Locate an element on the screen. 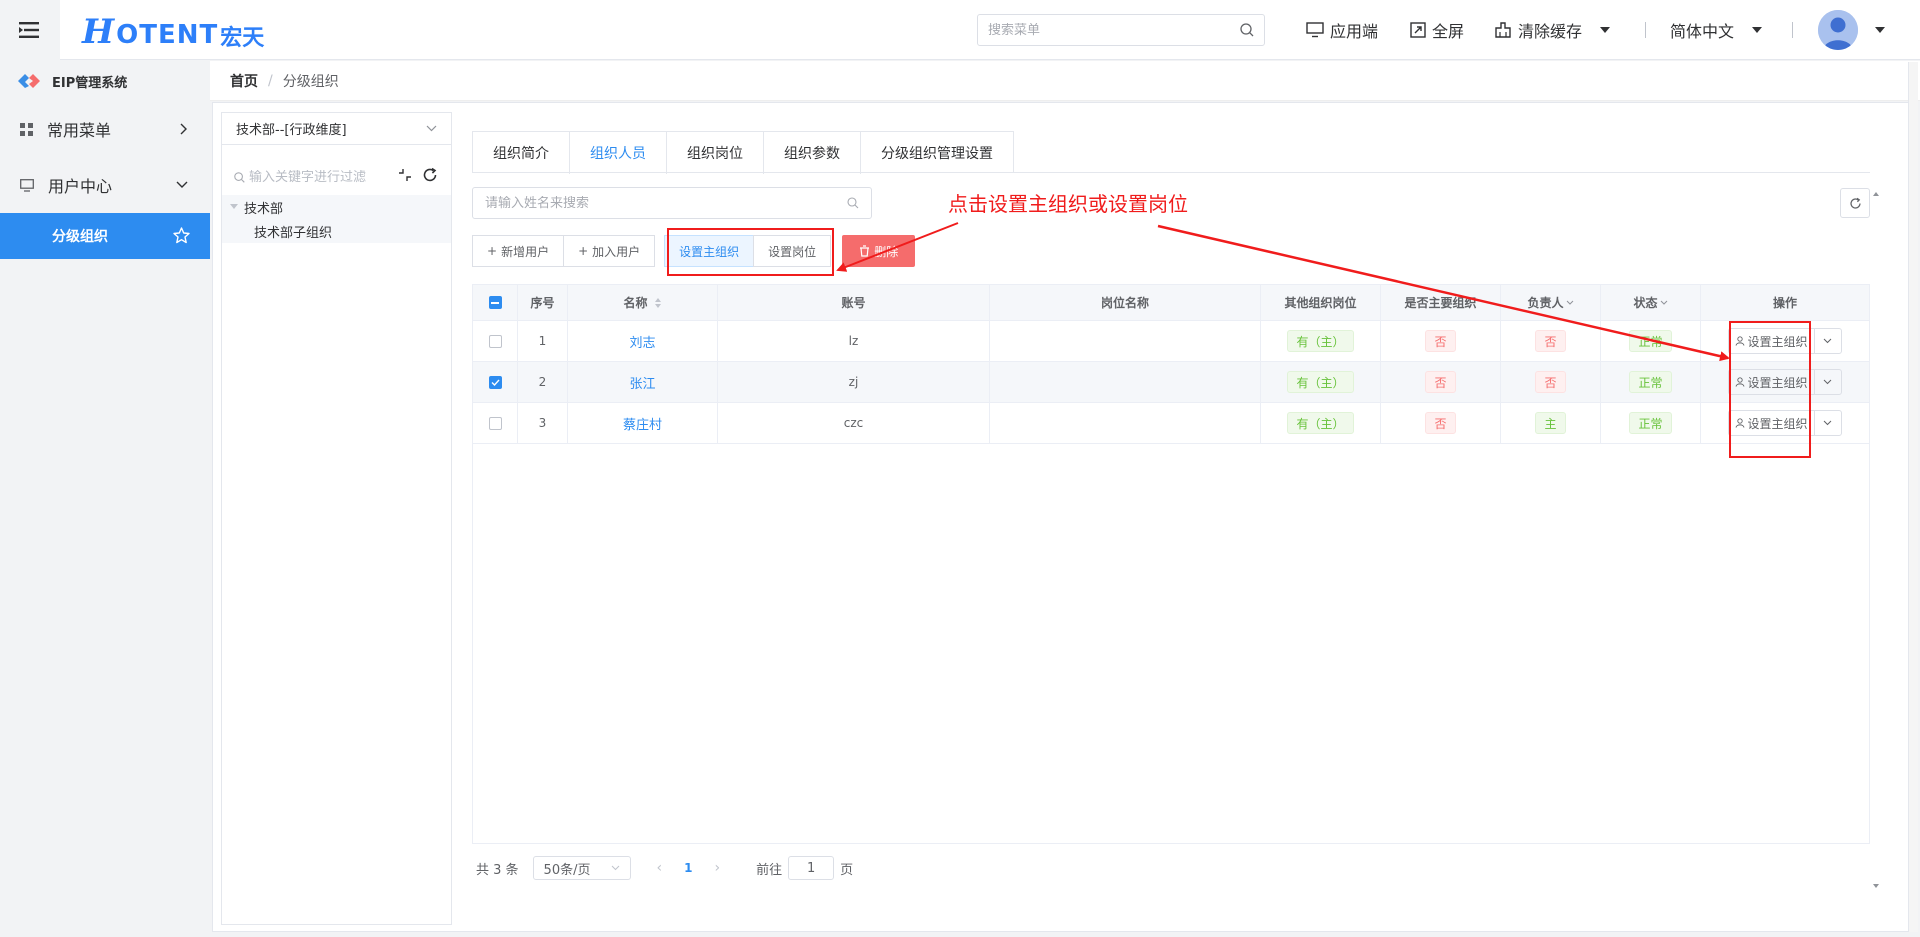 The height and width of the screenshot is (937, 1920). row-index: 2 is located at coordinates (543, 382).